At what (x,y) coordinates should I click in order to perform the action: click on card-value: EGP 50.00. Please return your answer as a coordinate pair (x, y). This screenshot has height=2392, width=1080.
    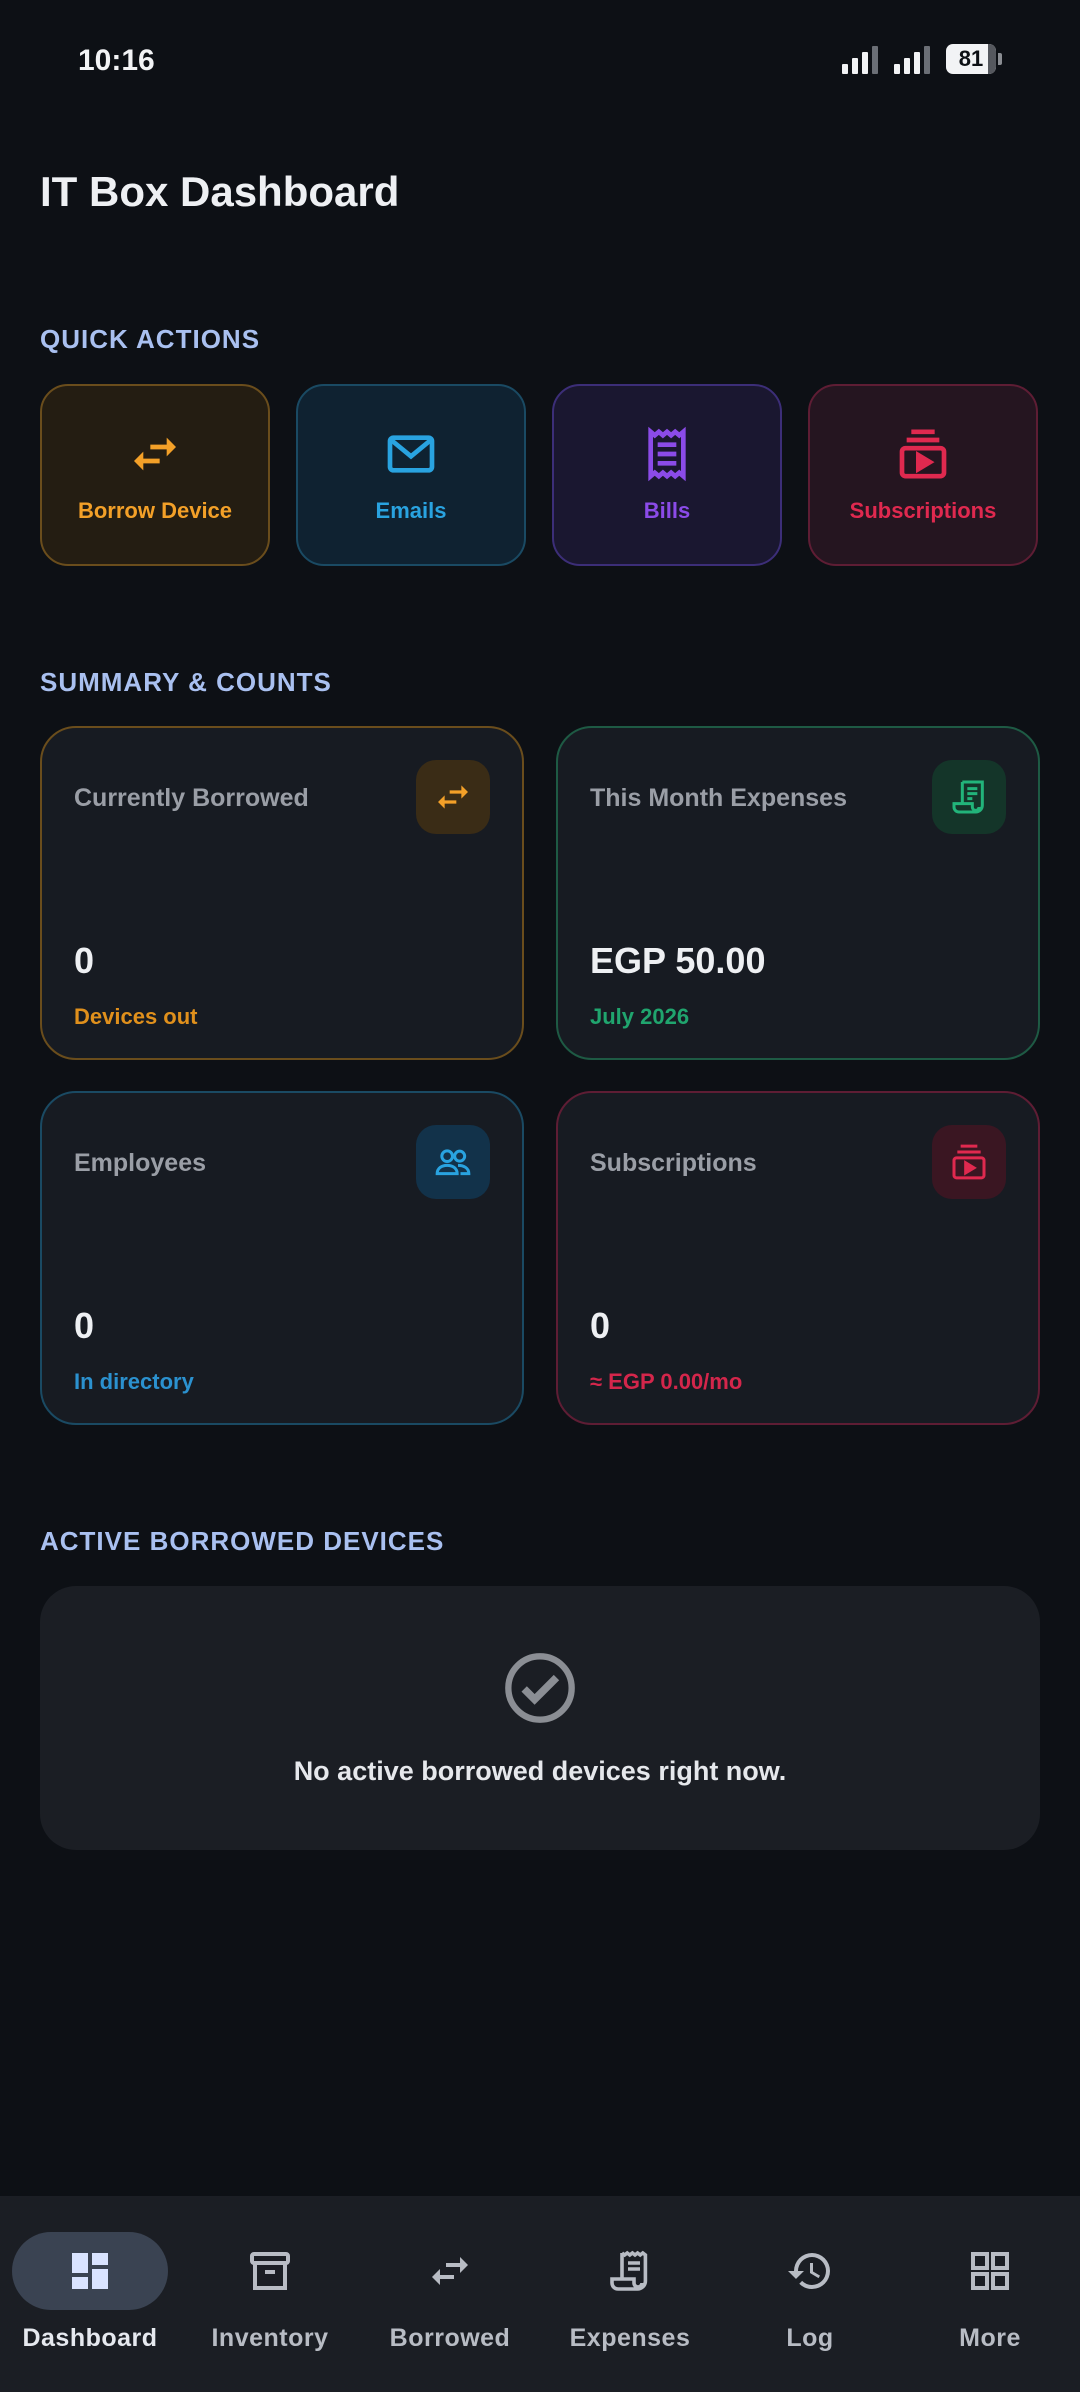
    Looking at the image, I should click on (678, 960).